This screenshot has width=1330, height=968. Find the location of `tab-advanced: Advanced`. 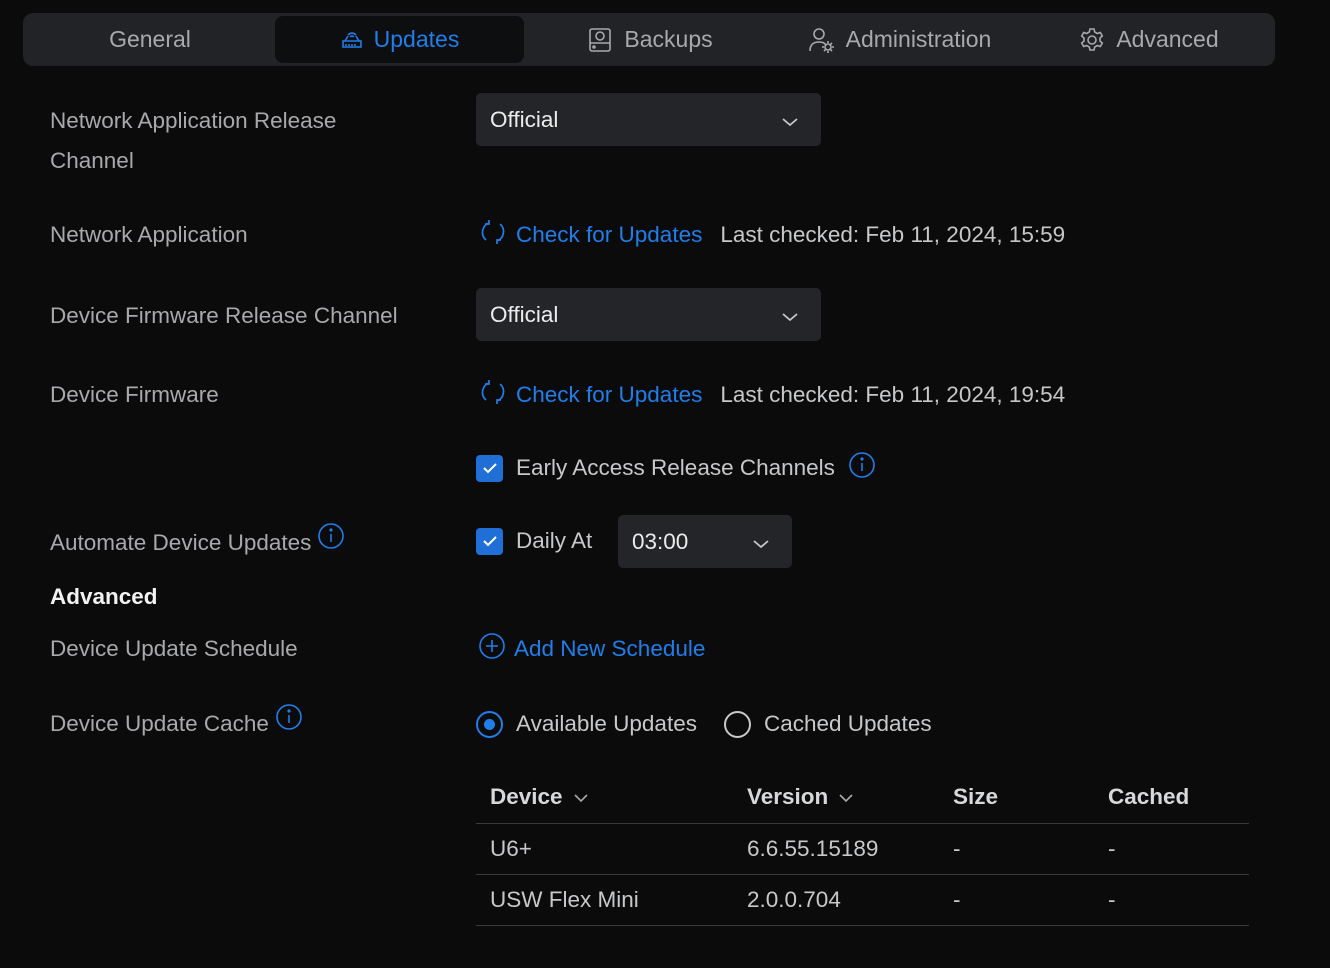

tab-advanced: Advanced is located at coordinates (1148, 39).